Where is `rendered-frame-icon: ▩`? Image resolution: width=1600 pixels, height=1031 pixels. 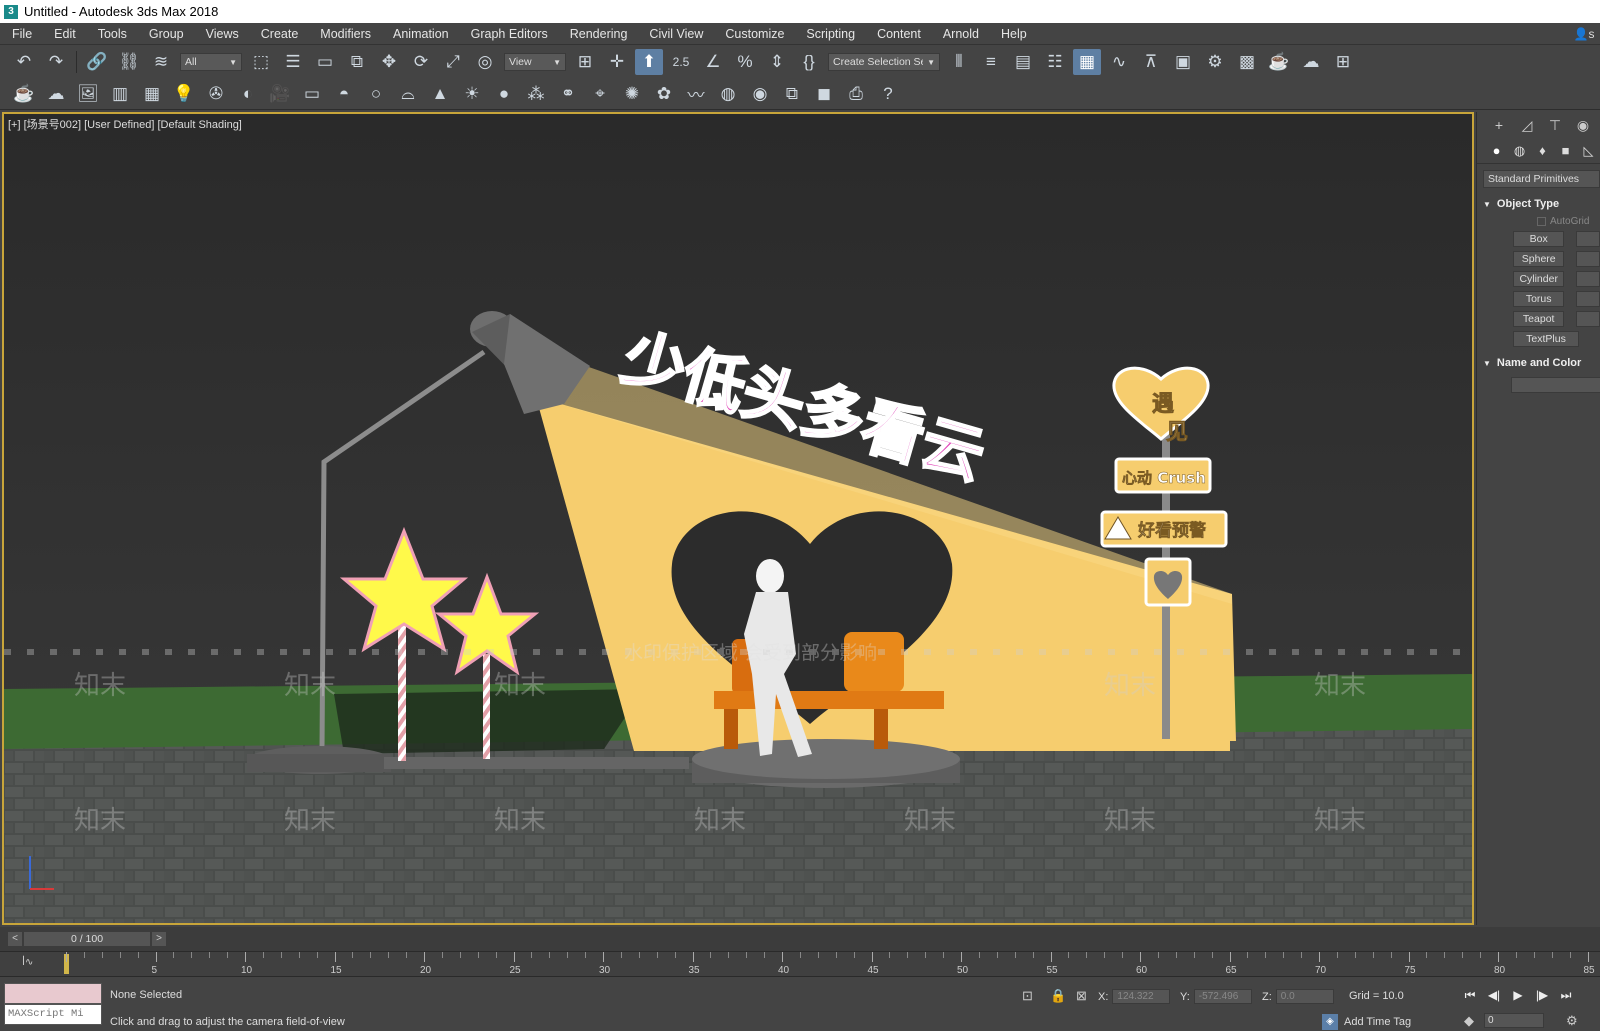
rendered-frame-icon: ▩ is located at coordinates (1247, 62).